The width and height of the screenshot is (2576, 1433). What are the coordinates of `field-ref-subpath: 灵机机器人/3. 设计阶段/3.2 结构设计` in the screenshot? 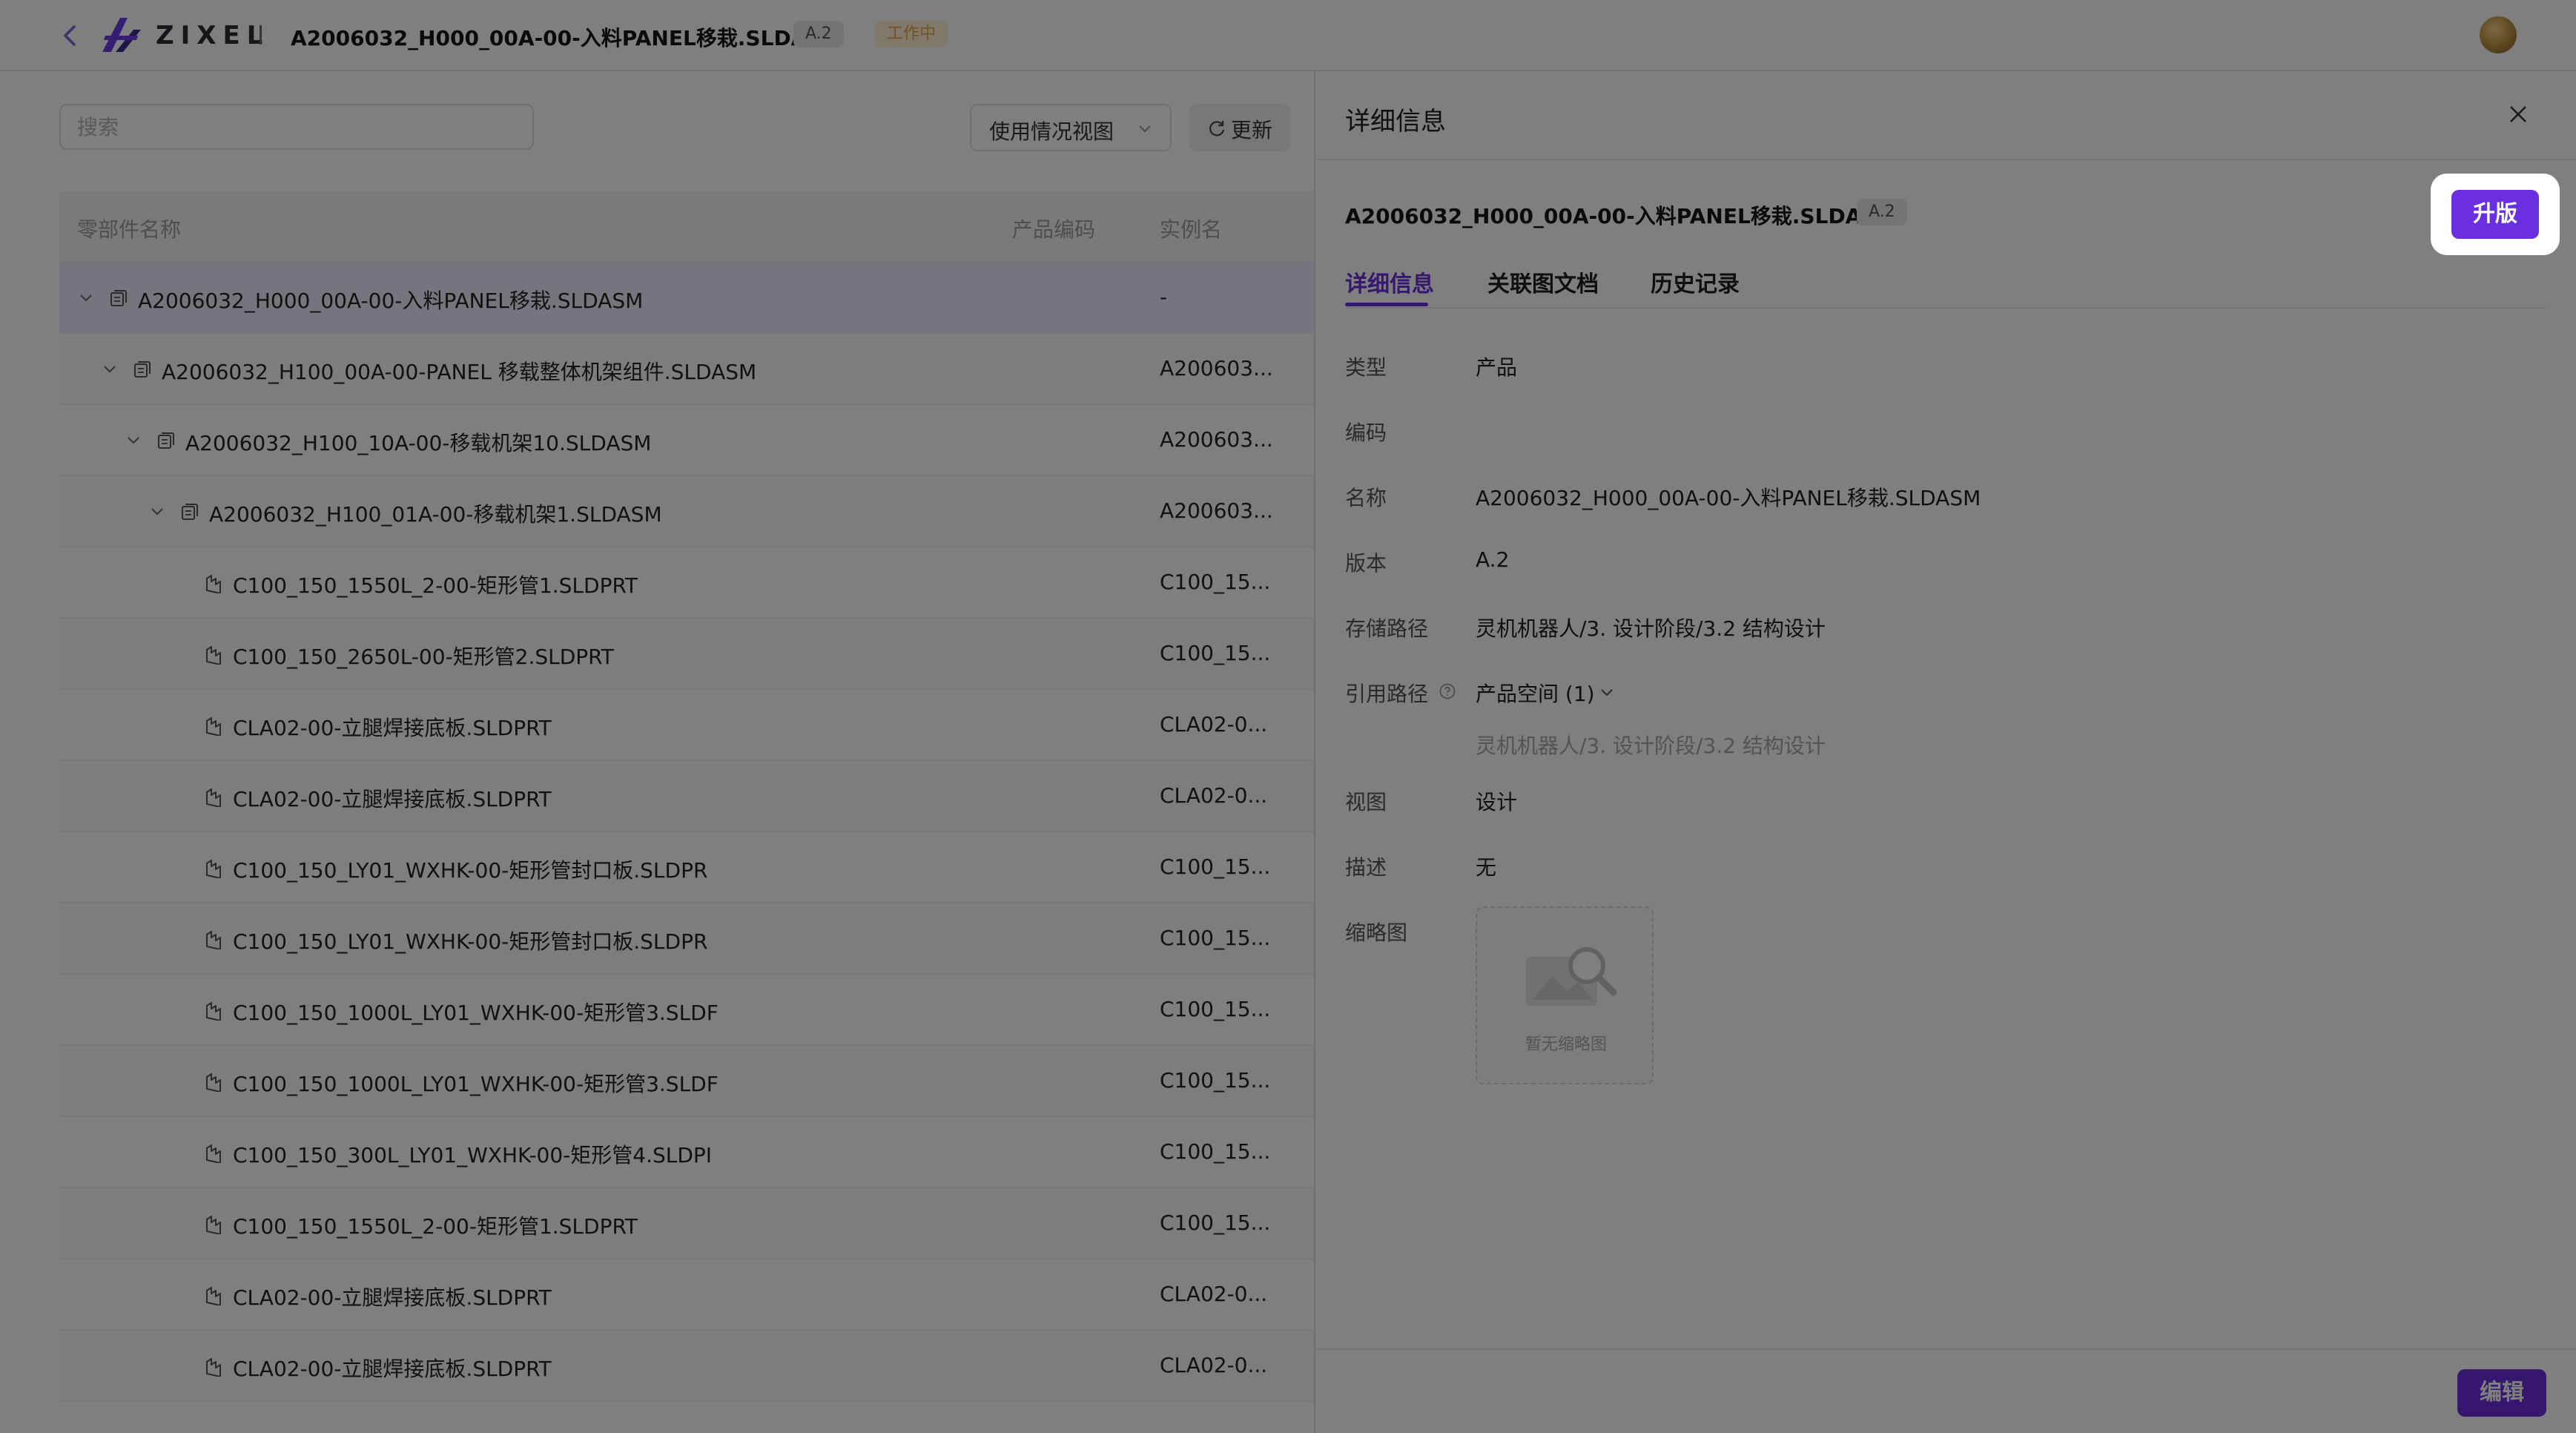 It's located at (1651, 746).